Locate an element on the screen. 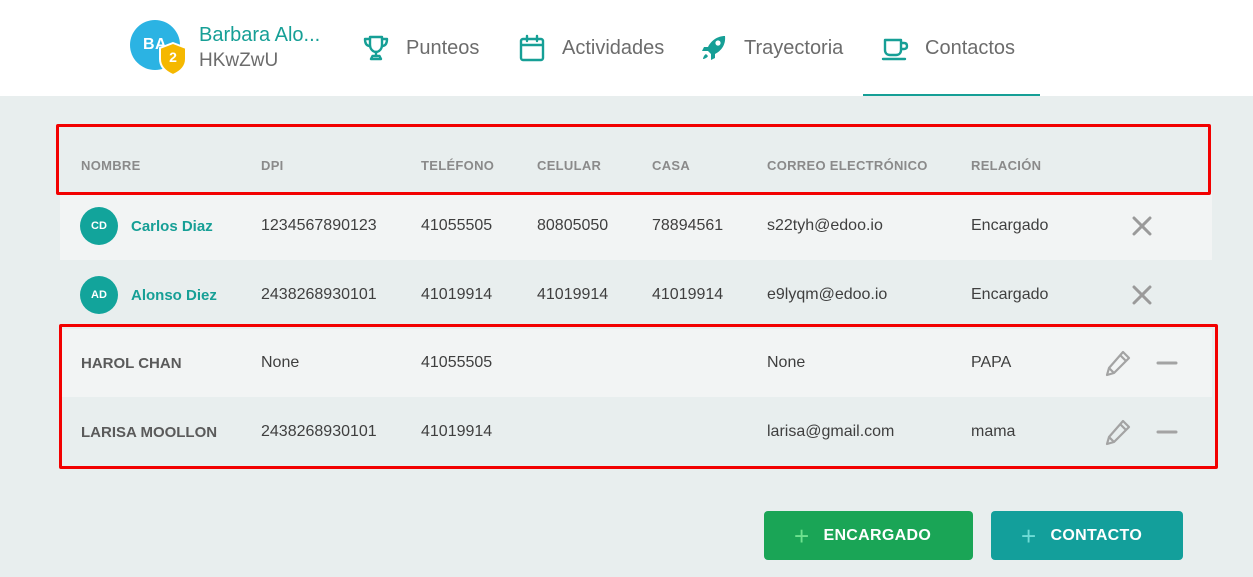 This screenshot has width=1253, height=577. profile-avatar: BA 2 is located at coordinates (159, 48).